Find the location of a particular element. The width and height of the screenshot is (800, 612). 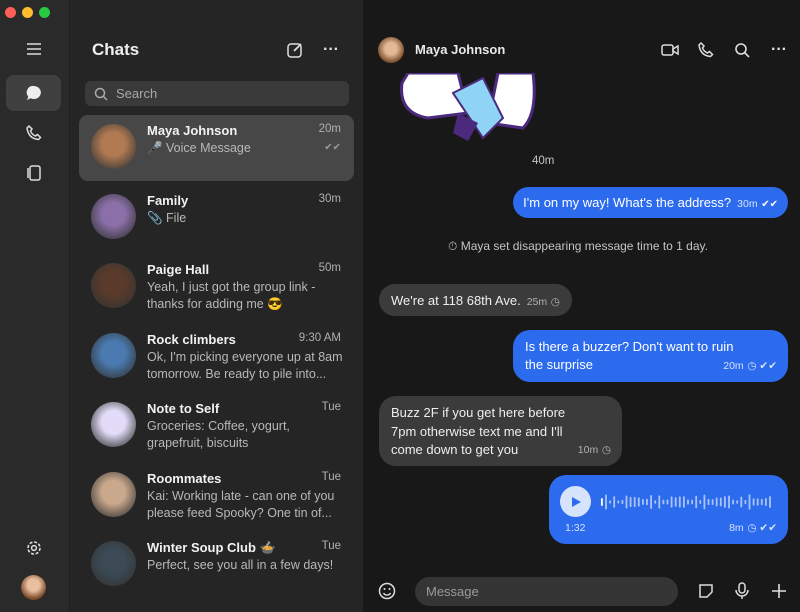

minimize-window-button is located at coordinates (27, 12).